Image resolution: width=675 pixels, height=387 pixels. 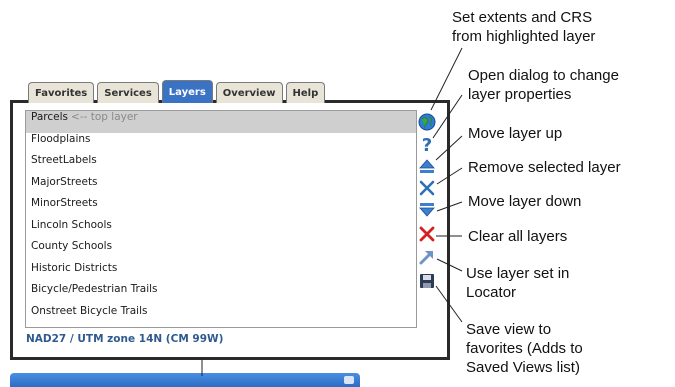 I want to click on callout-line: favorites (Adds to, so click(x=524, y=348).